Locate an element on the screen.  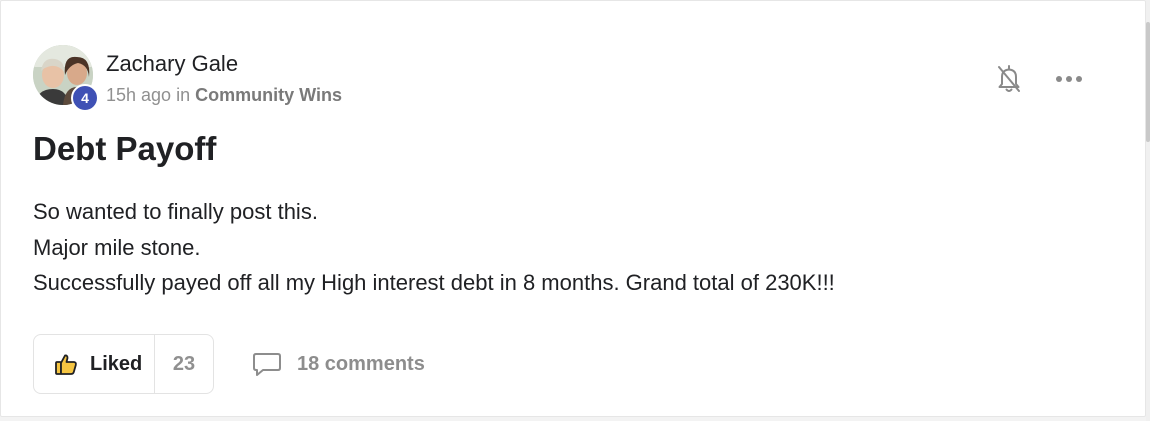
level-badge: 4 is located at coordinates (85, 98).